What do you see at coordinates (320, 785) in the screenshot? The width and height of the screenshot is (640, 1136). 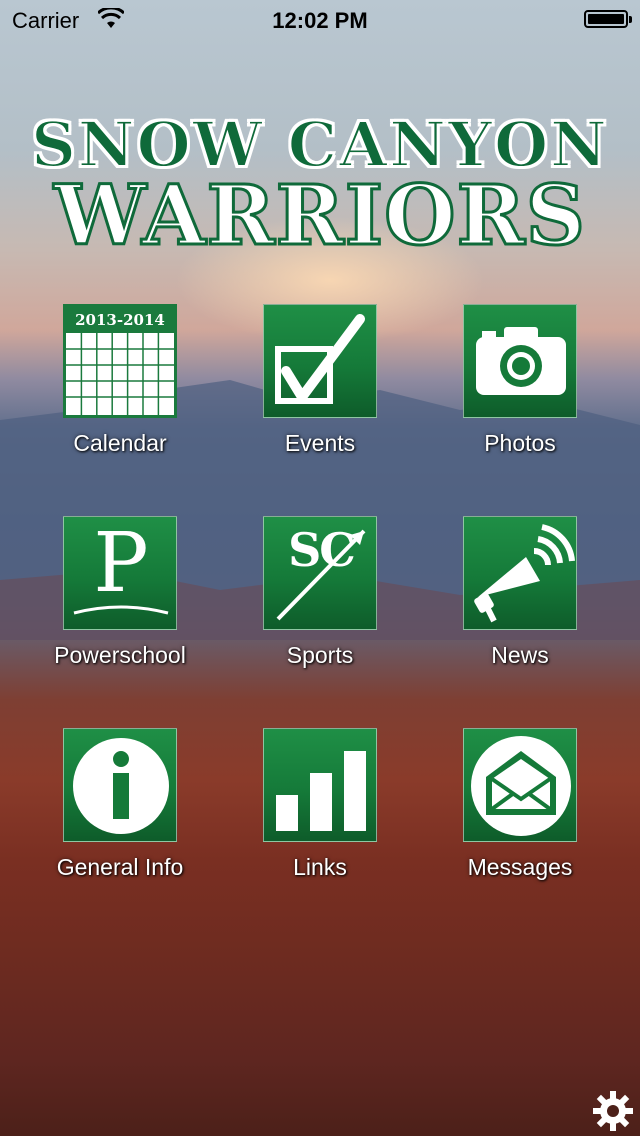 I see `bar-chart-icon` at bounding box center [320, 785].